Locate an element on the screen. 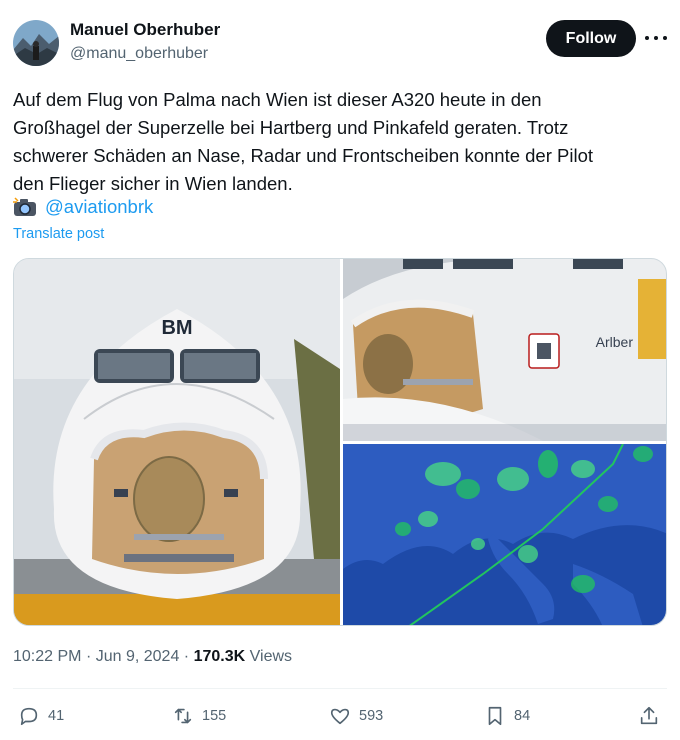  share-button is located at coordinates (653, 716).